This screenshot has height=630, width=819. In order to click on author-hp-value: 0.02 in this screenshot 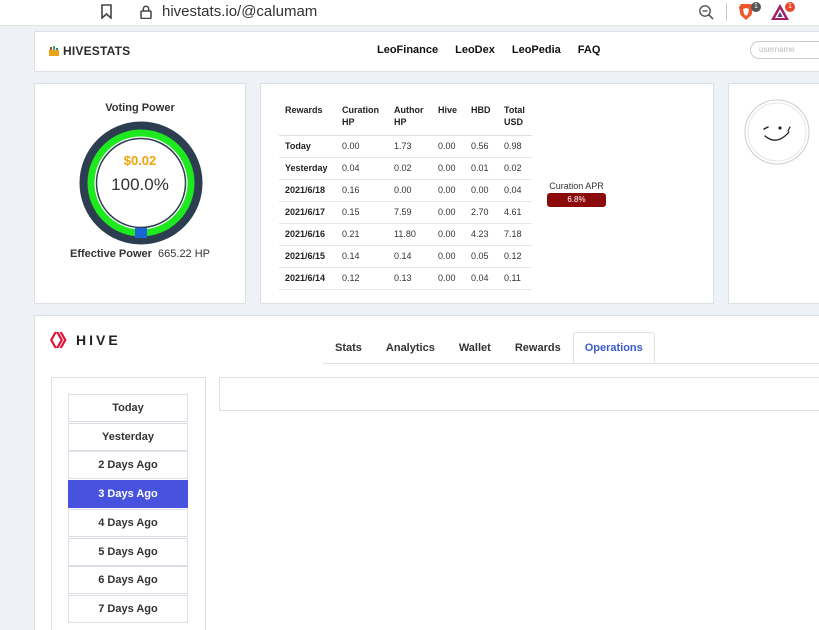, I will do `click(410, 168)`.